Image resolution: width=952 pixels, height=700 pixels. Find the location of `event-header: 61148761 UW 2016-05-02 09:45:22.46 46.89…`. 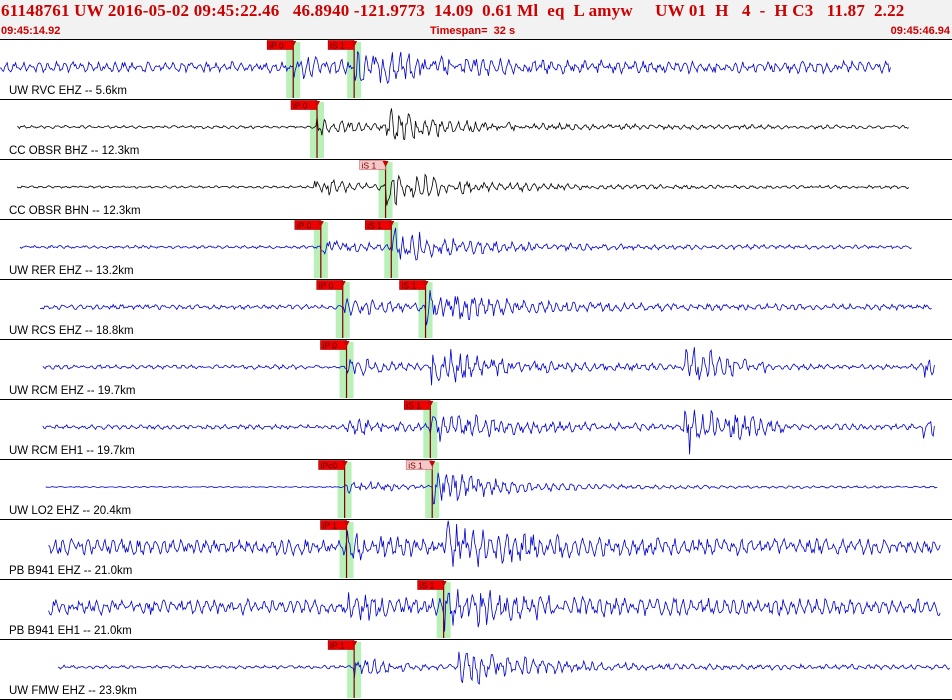

event-header: 61148761 UW 2016-05-02 09:45:22.46 46.89… is located at coordinates (476, 20).